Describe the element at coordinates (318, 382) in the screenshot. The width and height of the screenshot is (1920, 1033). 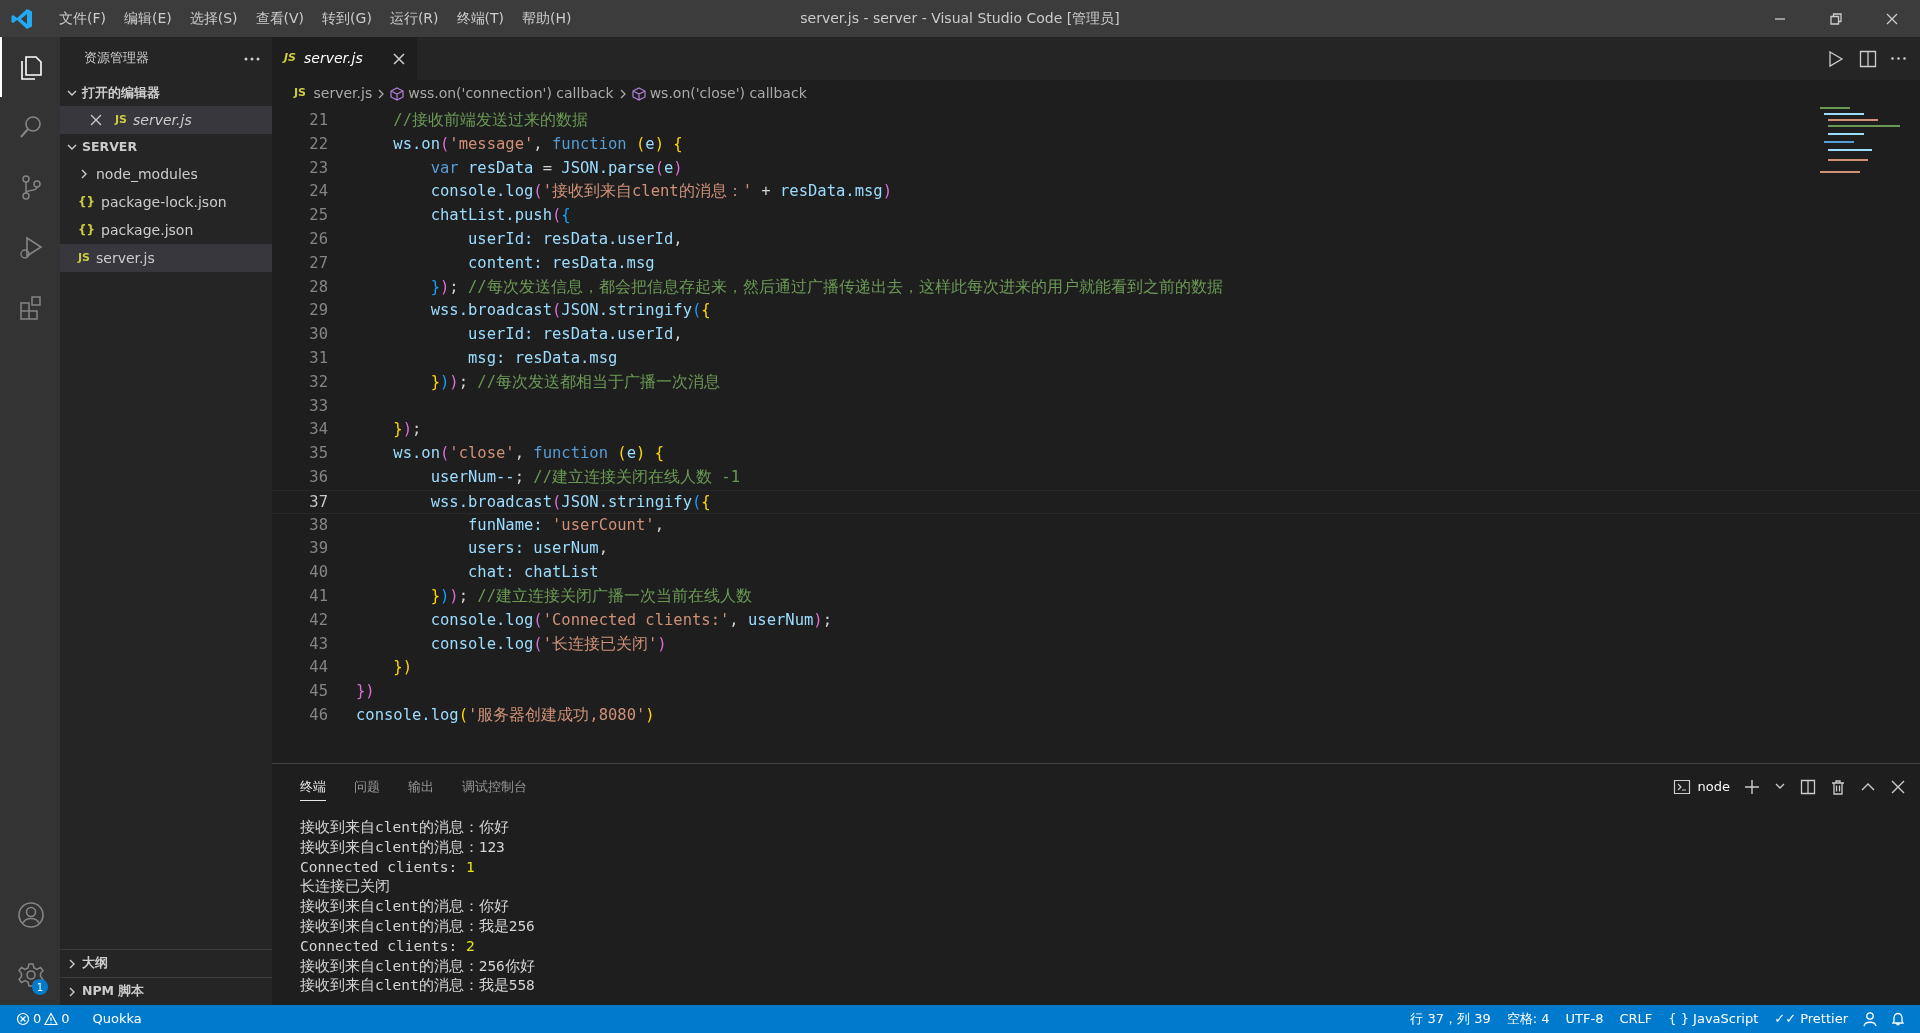
I see `line-number: 32` at that location.